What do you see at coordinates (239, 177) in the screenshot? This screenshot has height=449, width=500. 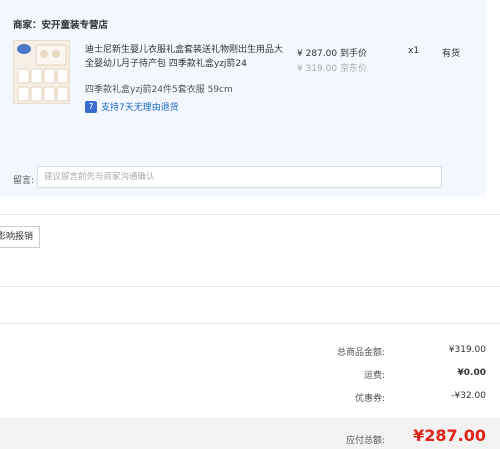 I see `remark-input` at bounding box center [239, 177].